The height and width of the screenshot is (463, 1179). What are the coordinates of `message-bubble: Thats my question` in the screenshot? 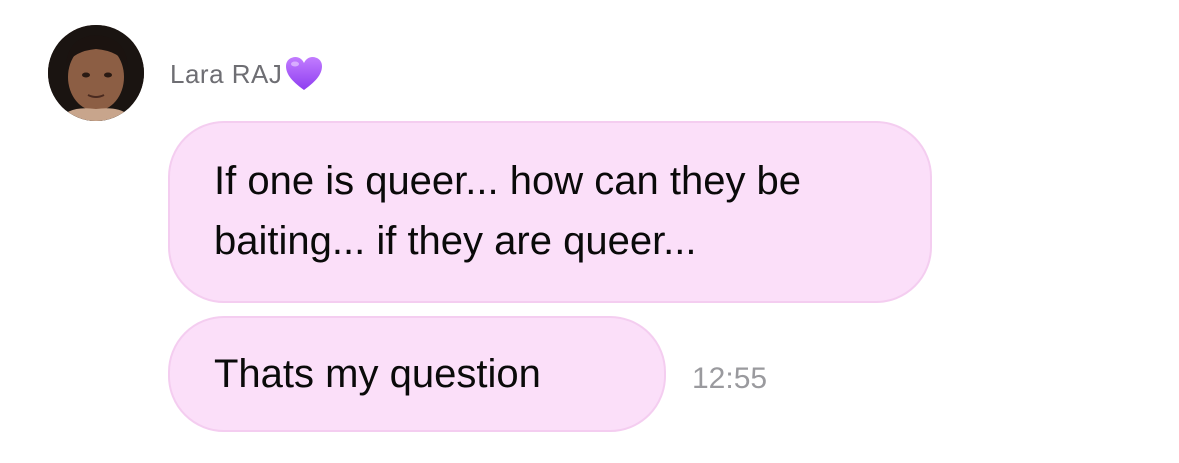 It's located at (417, 374).